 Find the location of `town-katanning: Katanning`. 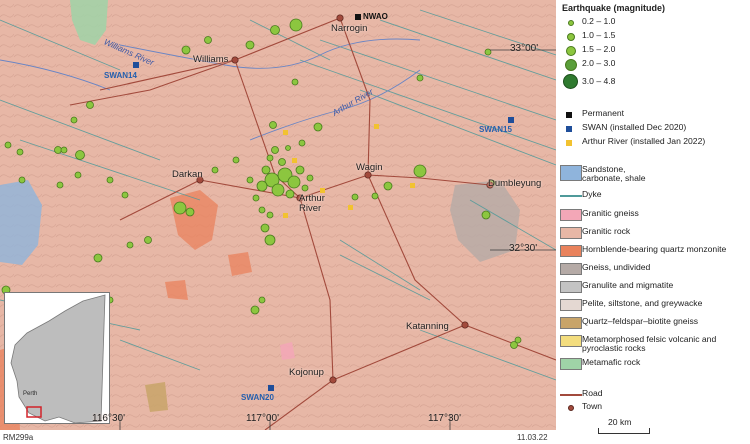

town-katanning: Katanning is located at coordinates (427, 326).